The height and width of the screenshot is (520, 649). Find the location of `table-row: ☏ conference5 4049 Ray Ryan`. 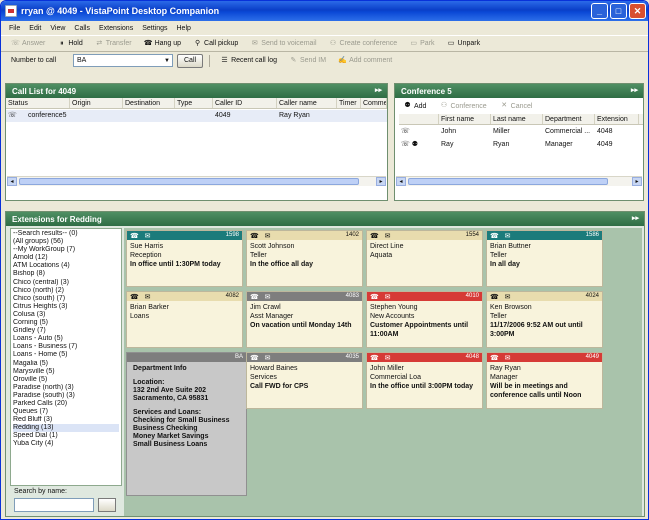

table-row: ☏ conference5 4049 Ray Ryan is located at coordinates (196, 116).